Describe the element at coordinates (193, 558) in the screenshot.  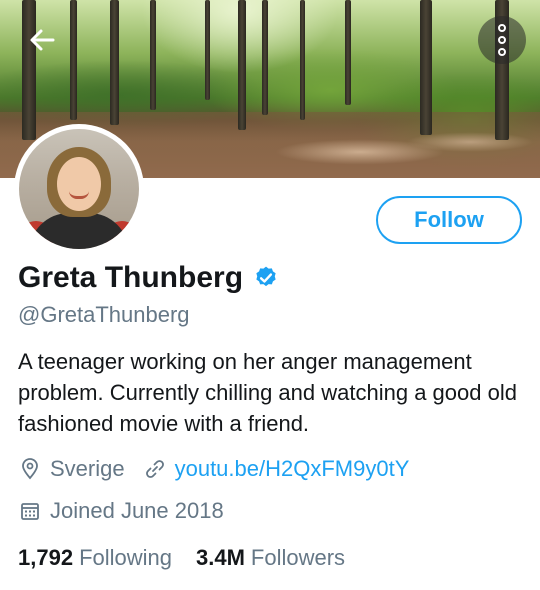
I see `profile-stats: 1,792 Following 3.4M Followers` at that location.